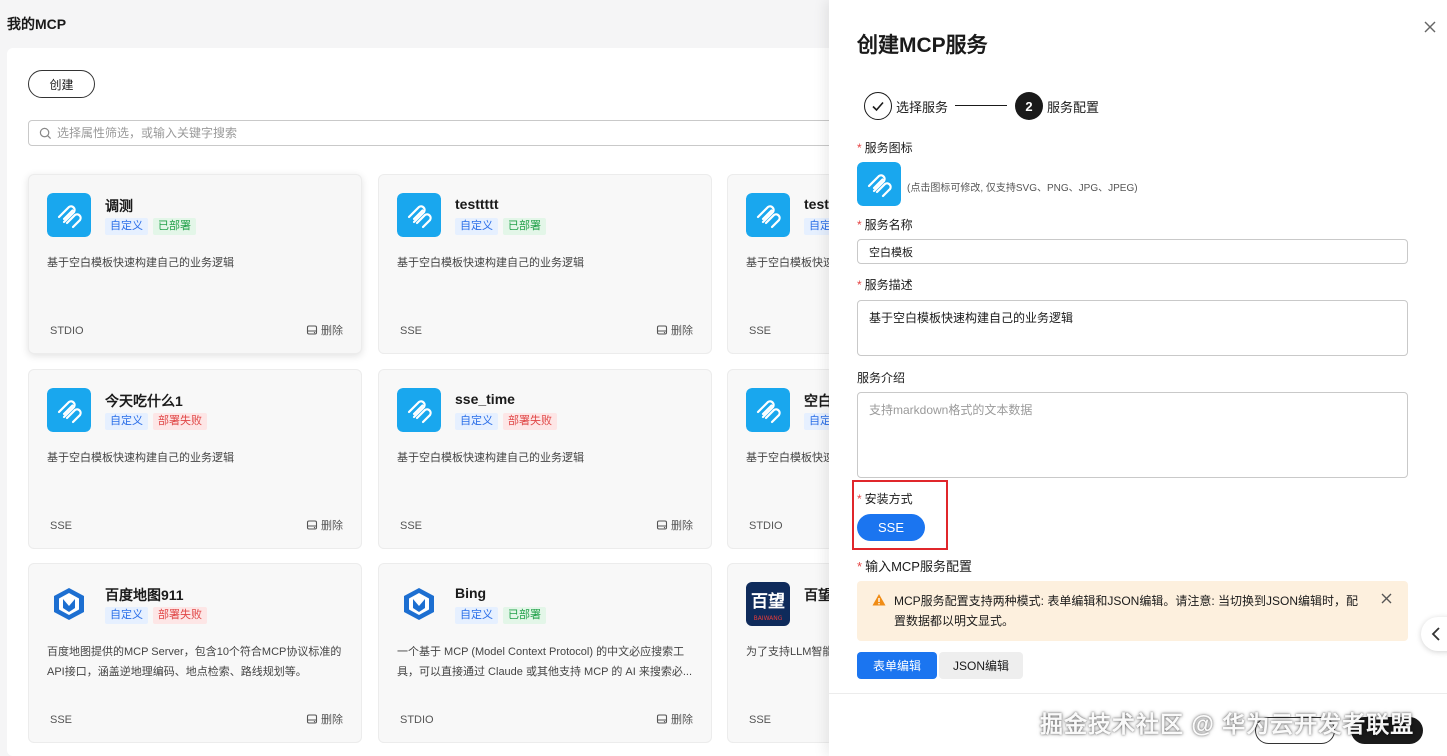  I want to click on card-title: testtttt, so click(477, 204).